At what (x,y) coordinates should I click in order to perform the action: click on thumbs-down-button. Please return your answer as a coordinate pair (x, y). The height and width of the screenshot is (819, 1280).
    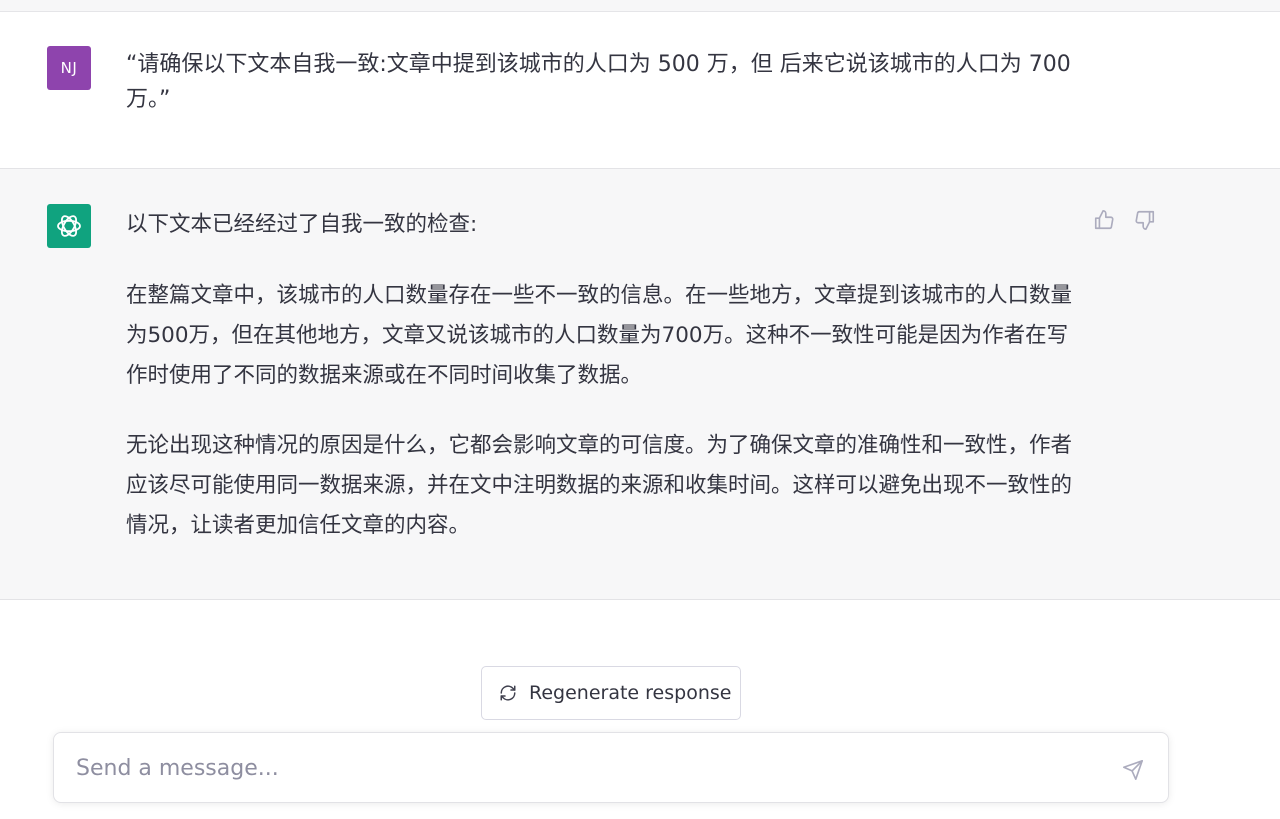
    Looking at the image, I should click on (1145, 220).